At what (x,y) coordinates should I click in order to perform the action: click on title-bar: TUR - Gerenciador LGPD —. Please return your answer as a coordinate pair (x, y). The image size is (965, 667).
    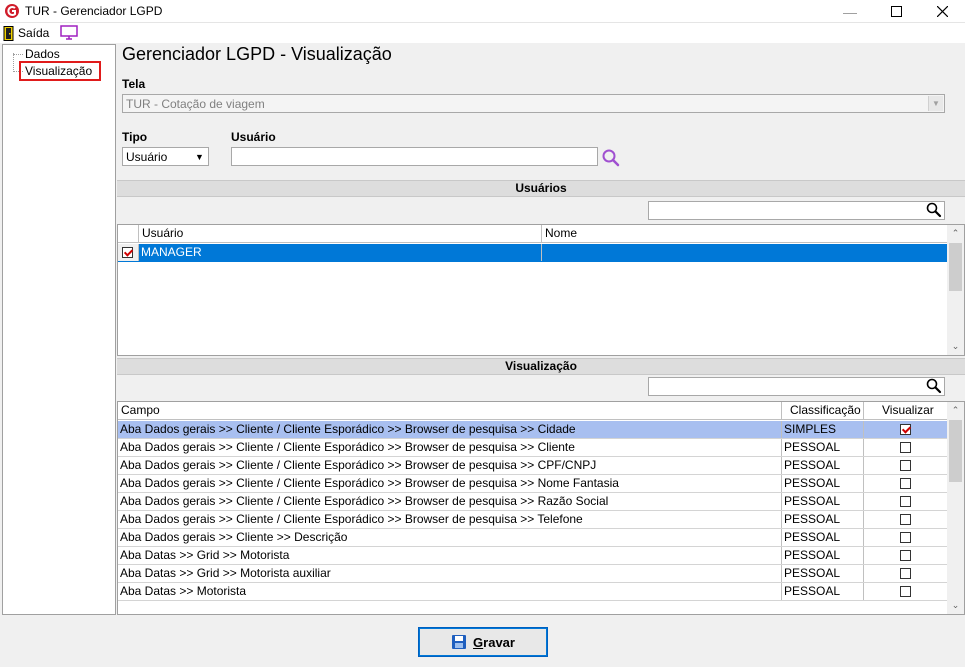
    Looking at the image, I should click on (482, 11).